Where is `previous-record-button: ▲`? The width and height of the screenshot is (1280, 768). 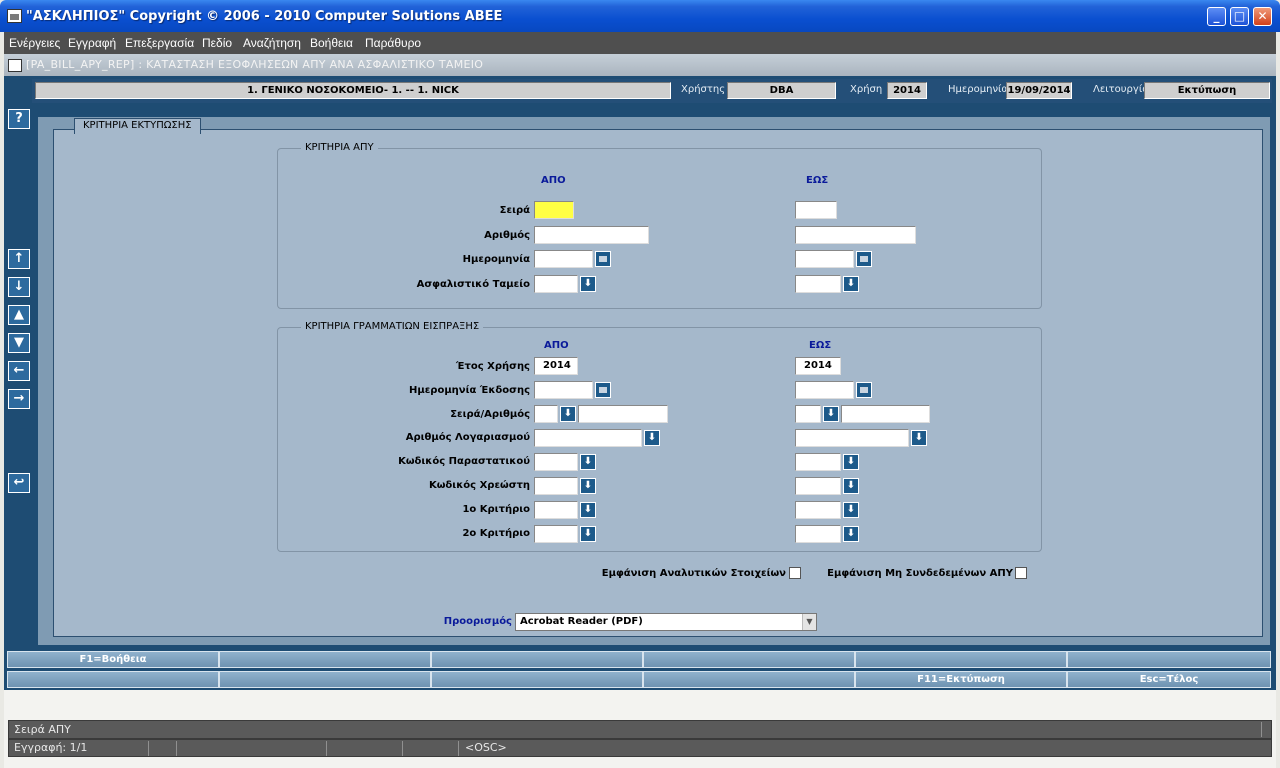 previous-record-button: ▲ is located at coordinates (19, 315).